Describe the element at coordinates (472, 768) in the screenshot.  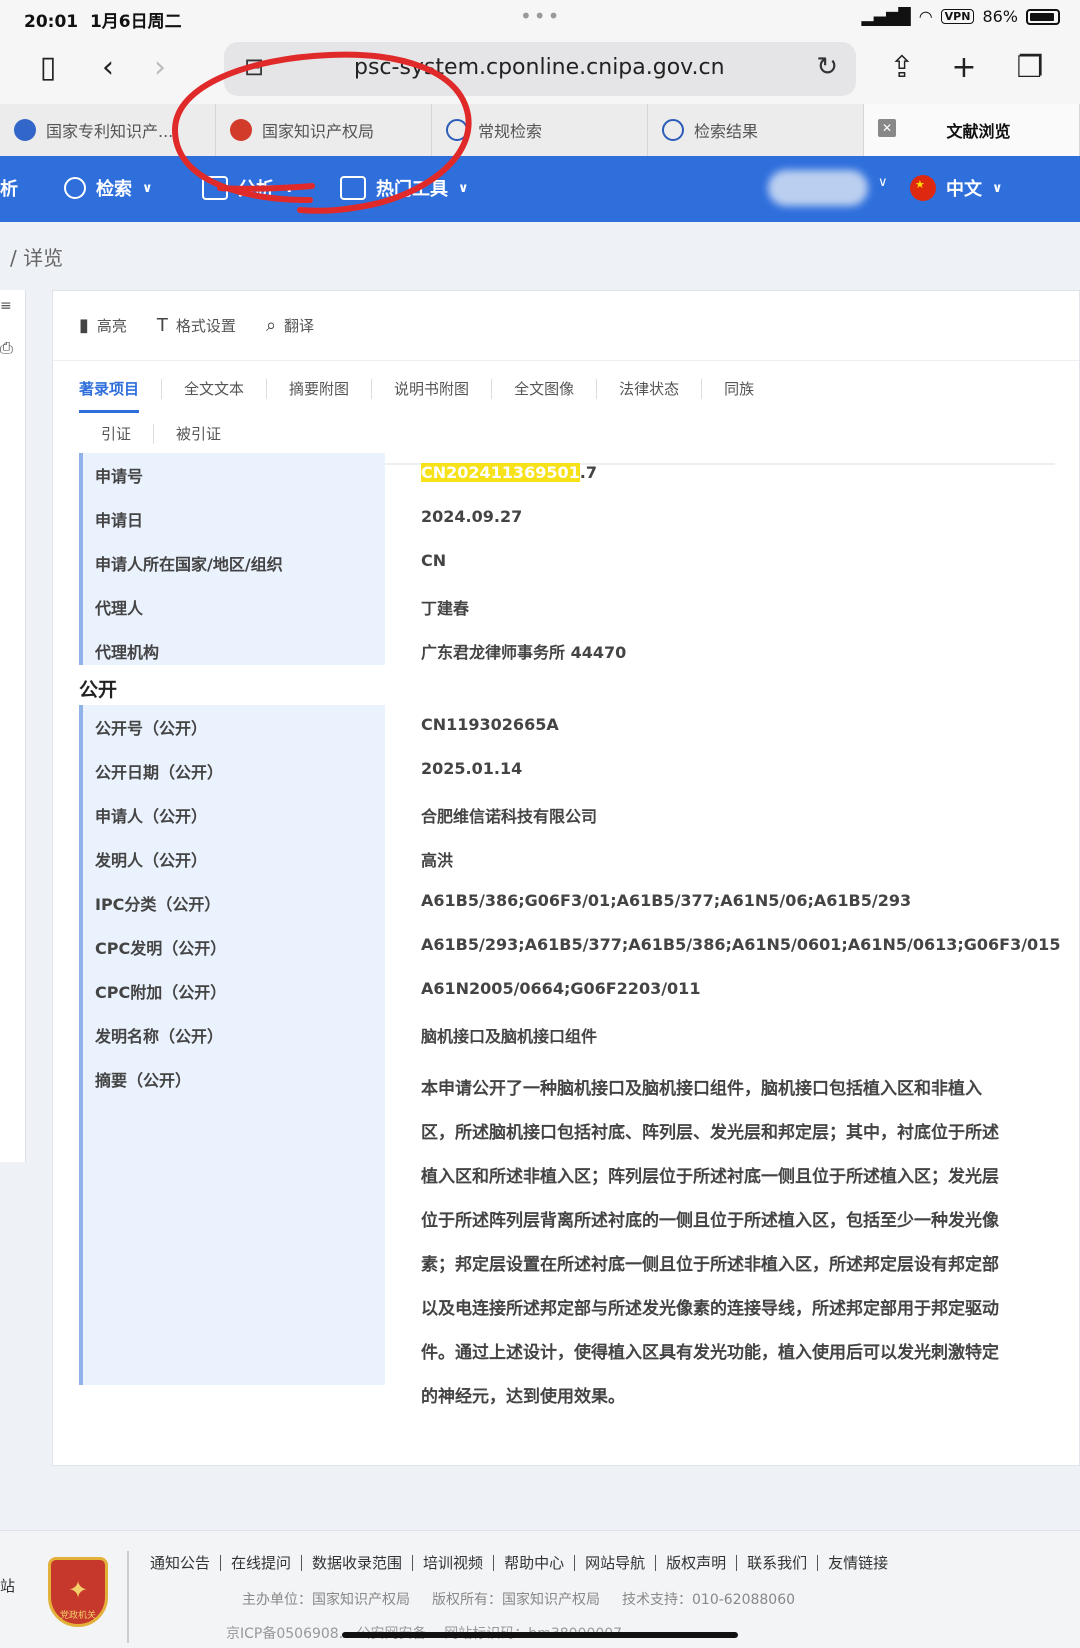
I see `field-value: 2025.01.14` at that location.